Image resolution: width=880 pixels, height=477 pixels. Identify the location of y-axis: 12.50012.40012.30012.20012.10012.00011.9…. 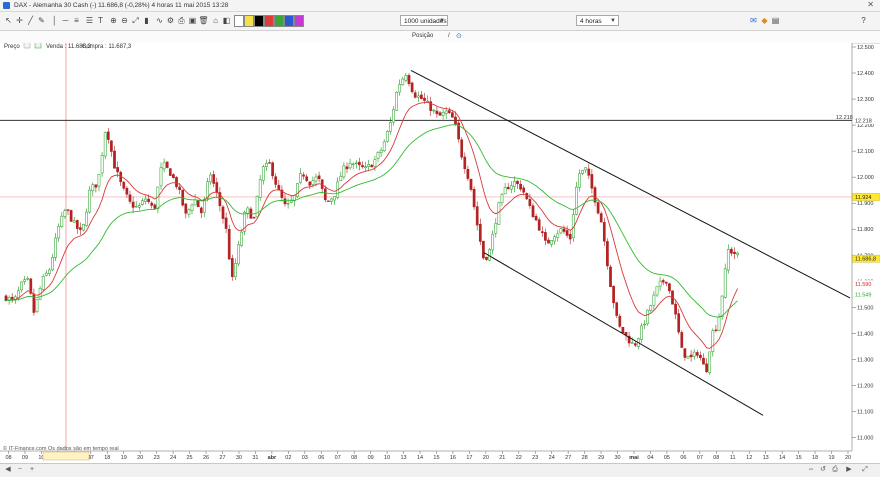
(863, 243).